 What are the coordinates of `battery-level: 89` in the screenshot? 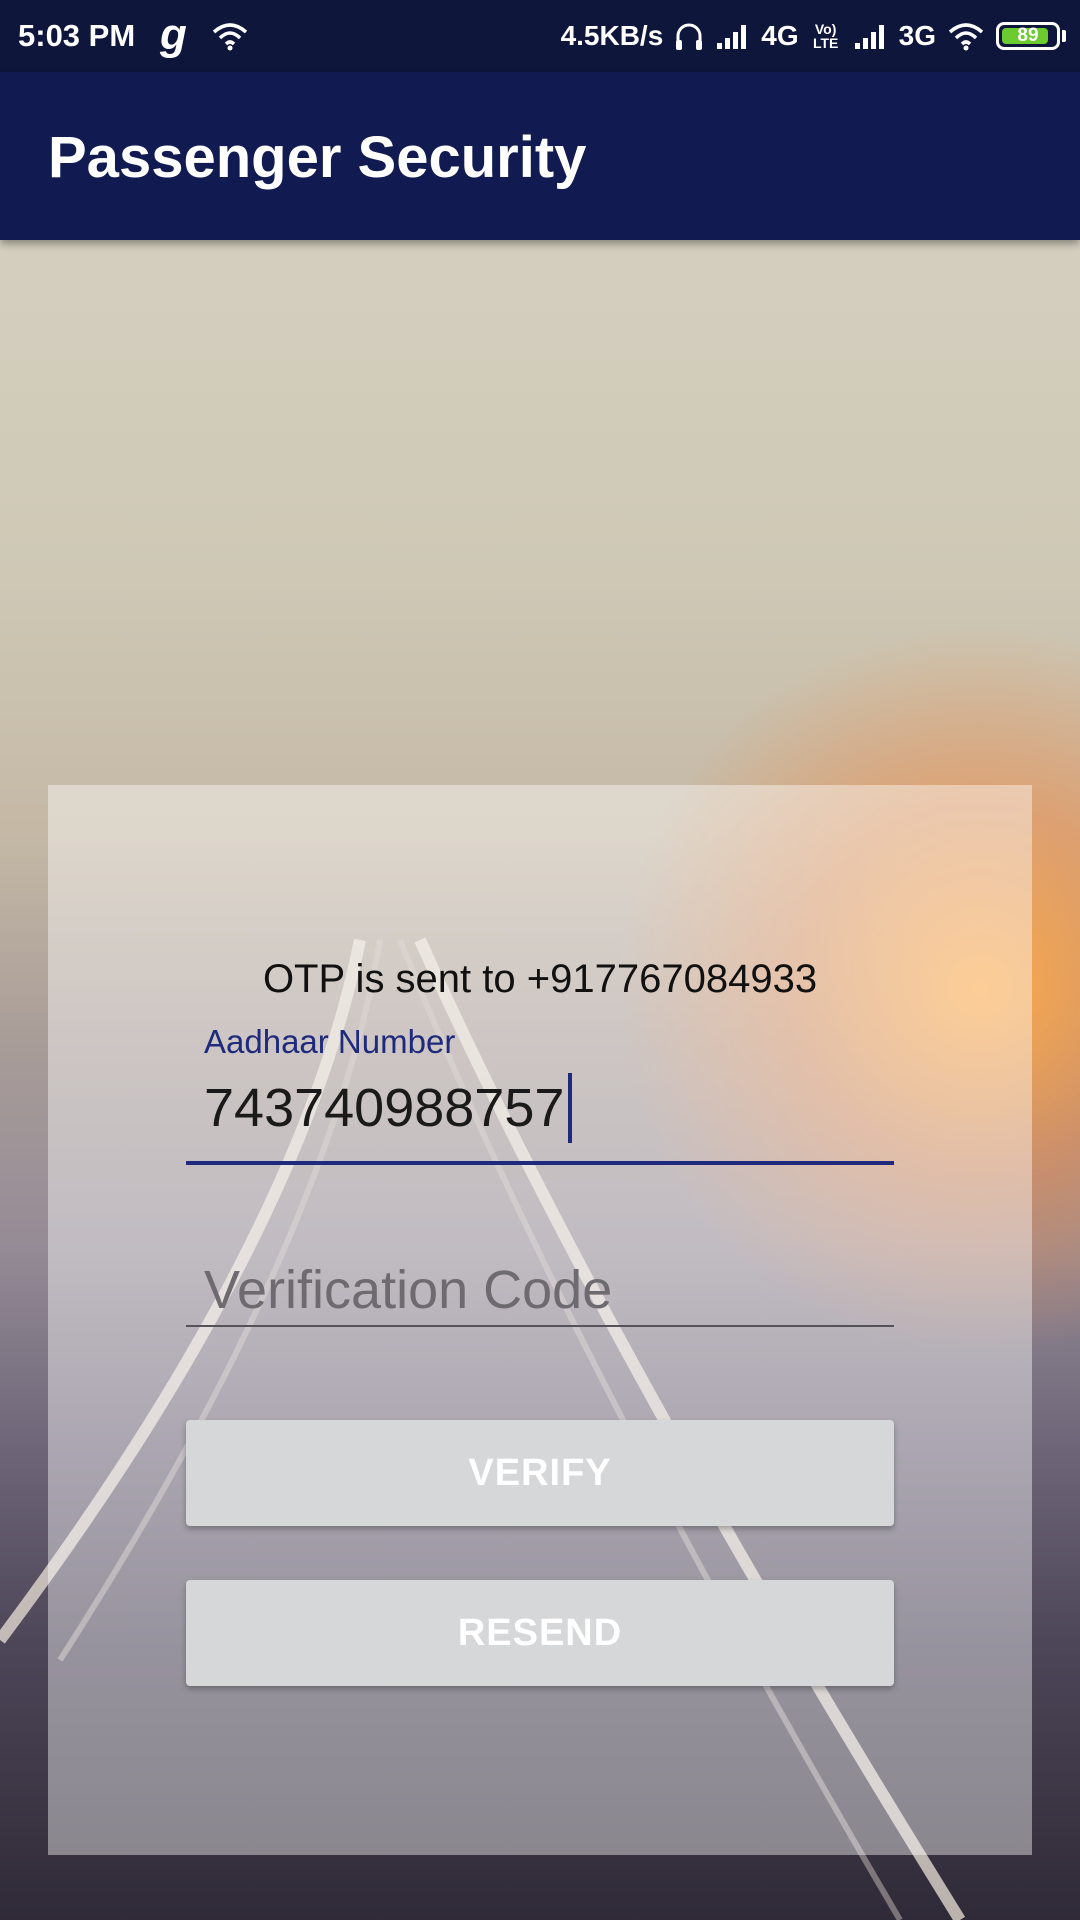 It's located at (1028, 35).